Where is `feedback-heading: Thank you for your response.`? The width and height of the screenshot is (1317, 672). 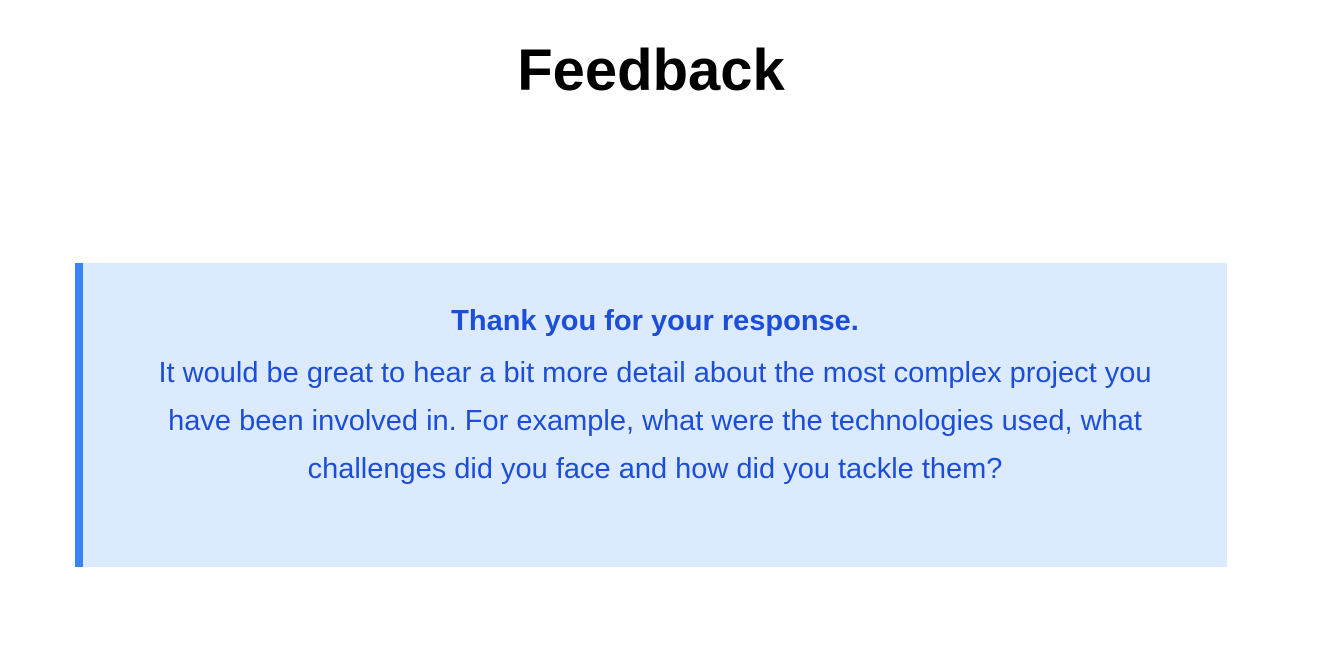
feedback-heading: Thank you for your response. is located at coordinates (655, 321).